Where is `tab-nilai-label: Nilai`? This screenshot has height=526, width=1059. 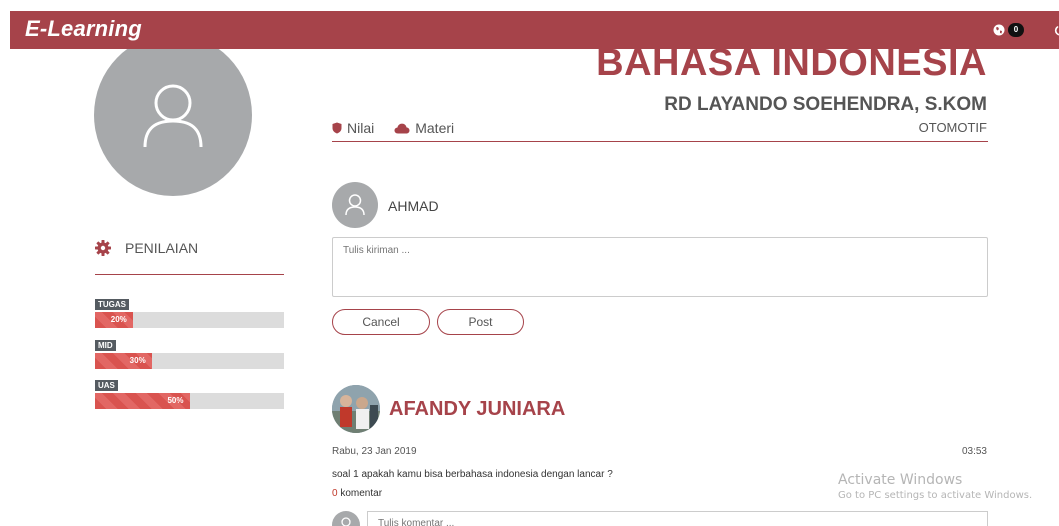 tab-nilai-label: Nilai is located at coordinates (361, 128).